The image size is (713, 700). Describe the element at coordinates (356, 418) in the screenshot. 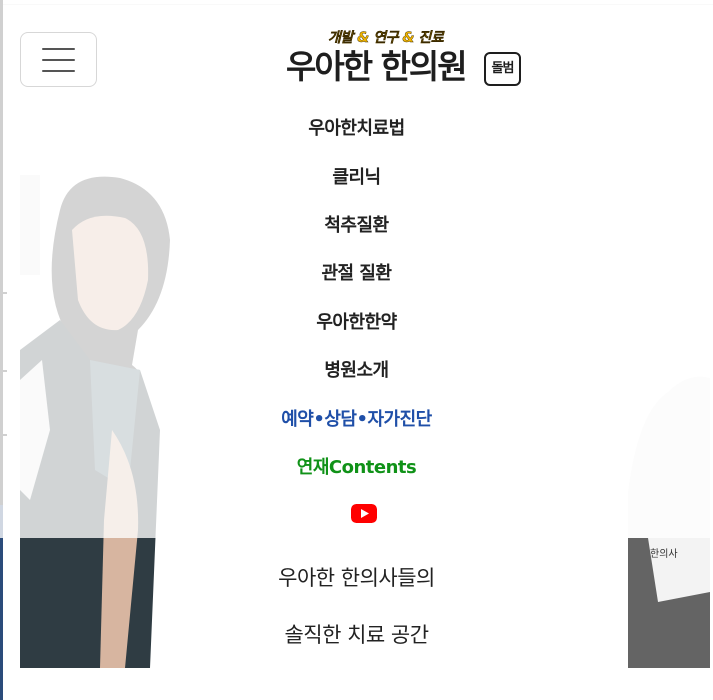

I see `nav-item-reservation: 예약•상담•자가진단` at that location.